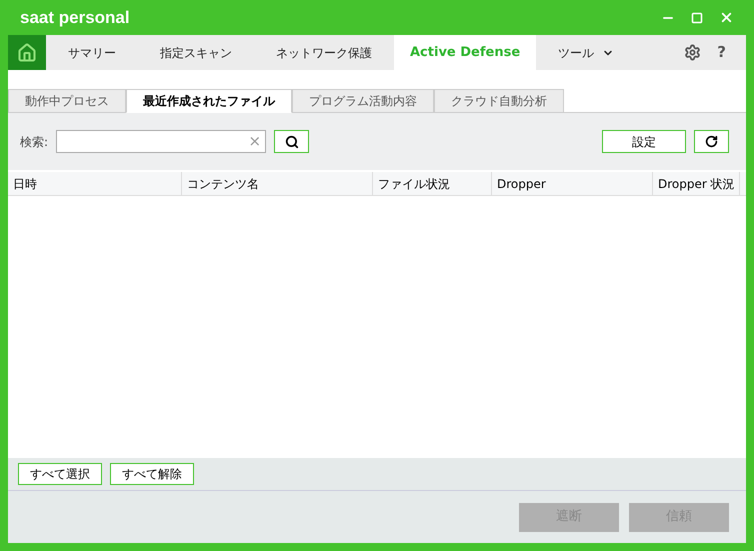  I want to click on search-icon, so click(291, 141).